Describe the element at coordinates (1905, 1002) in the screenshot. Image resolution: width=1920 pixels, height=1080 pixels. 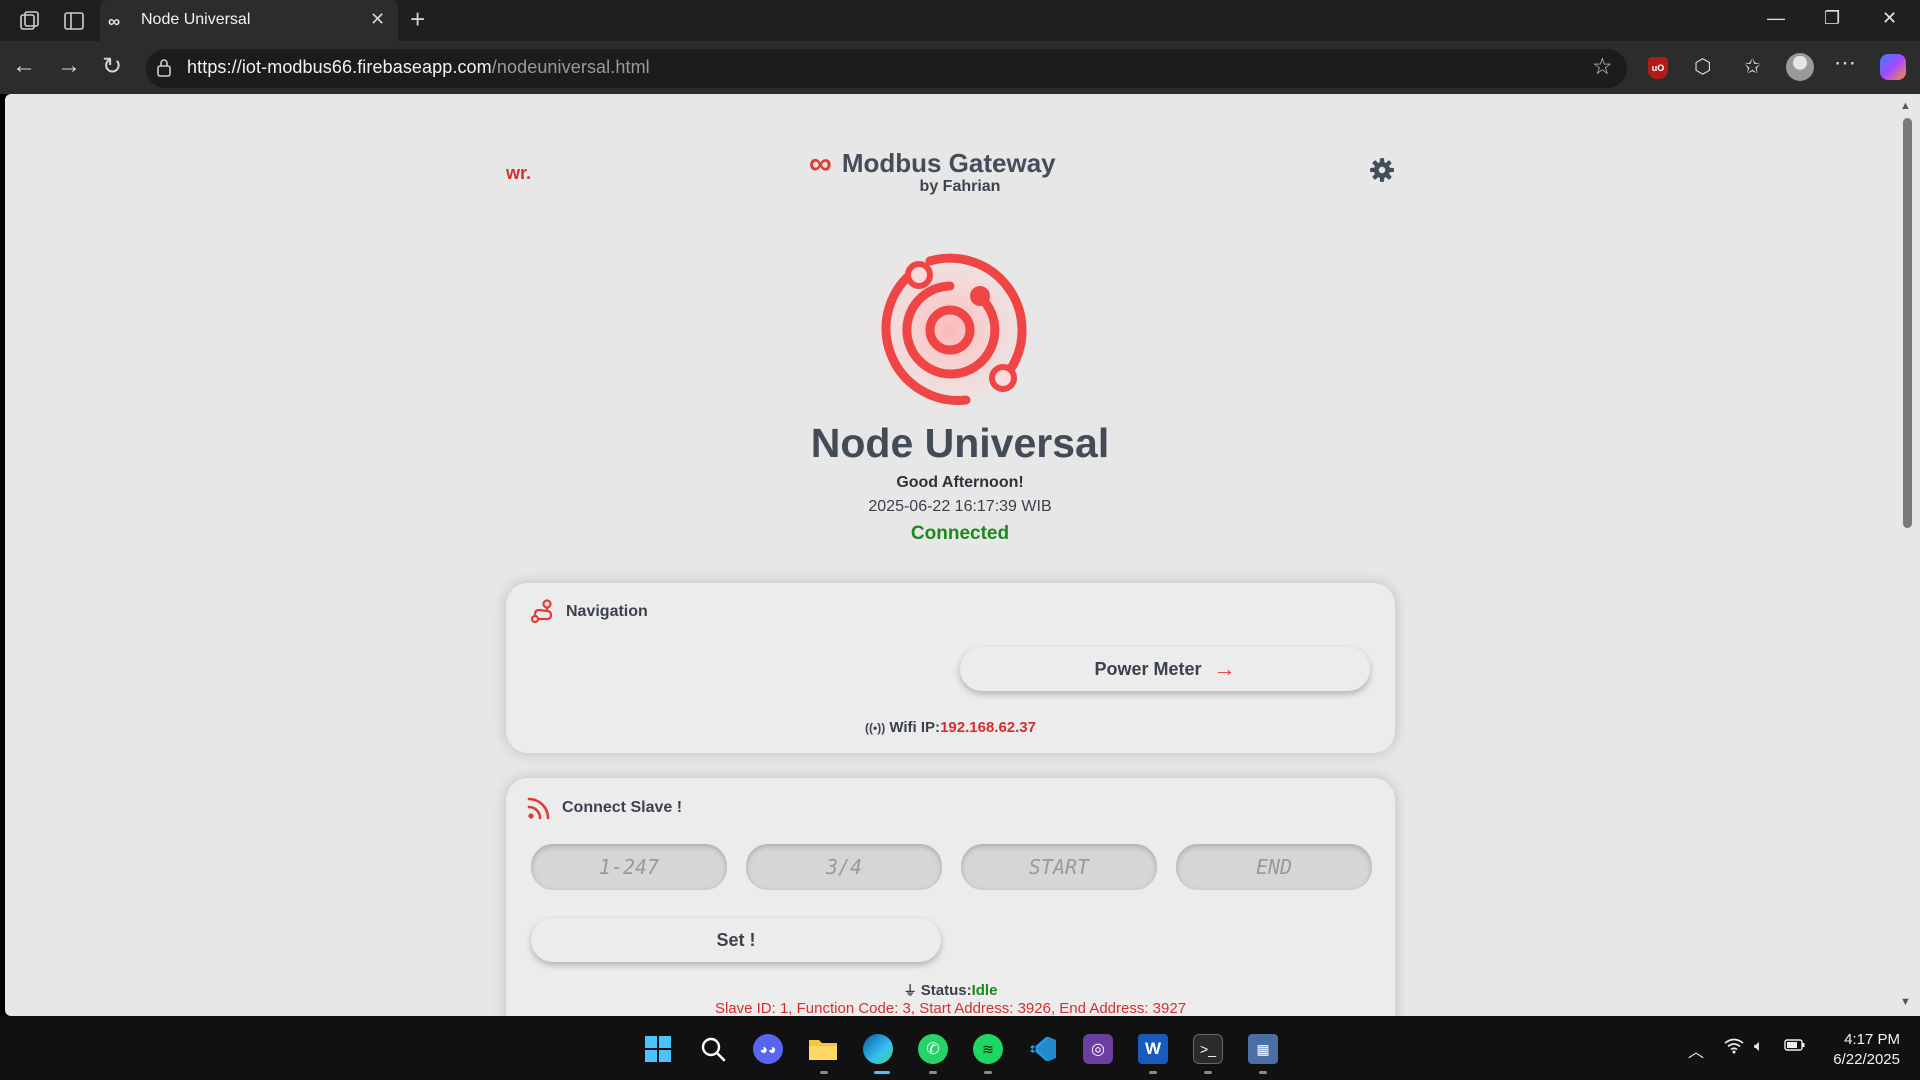
I see `scroll-down-icon: ▼` at that location.